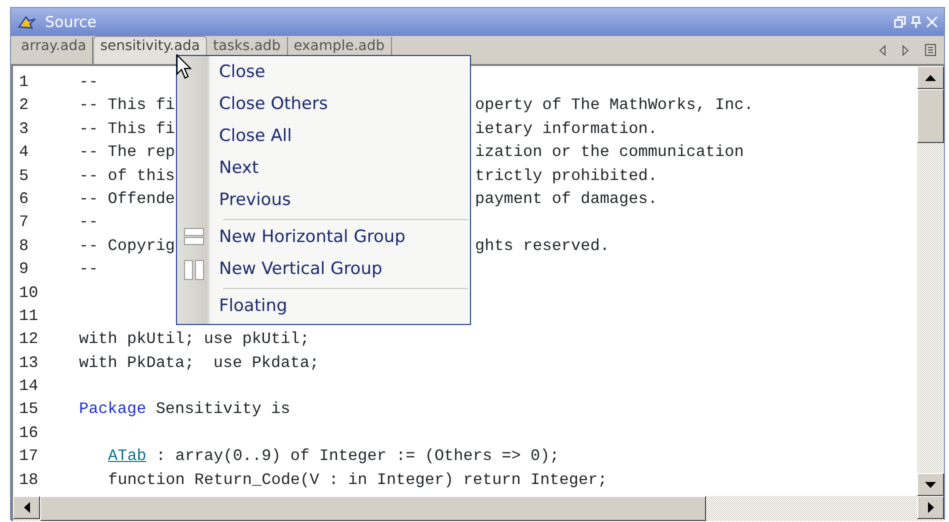  What do you see at coordinates (323, 169) in the screenshot?
I see `menu-item: Next` at bounding box center [323, 169].